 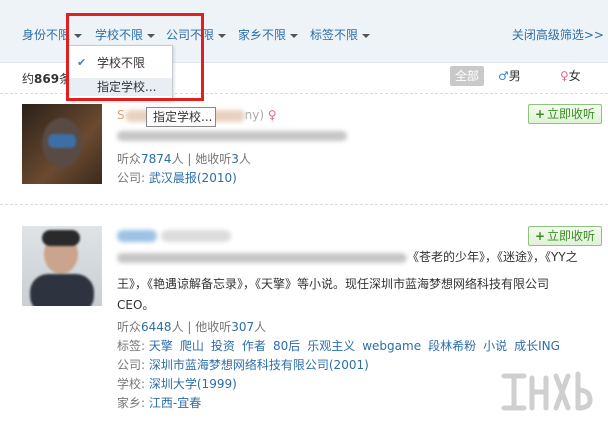 I want to click on tag-link: 天擎, so click(x=161, y=346).